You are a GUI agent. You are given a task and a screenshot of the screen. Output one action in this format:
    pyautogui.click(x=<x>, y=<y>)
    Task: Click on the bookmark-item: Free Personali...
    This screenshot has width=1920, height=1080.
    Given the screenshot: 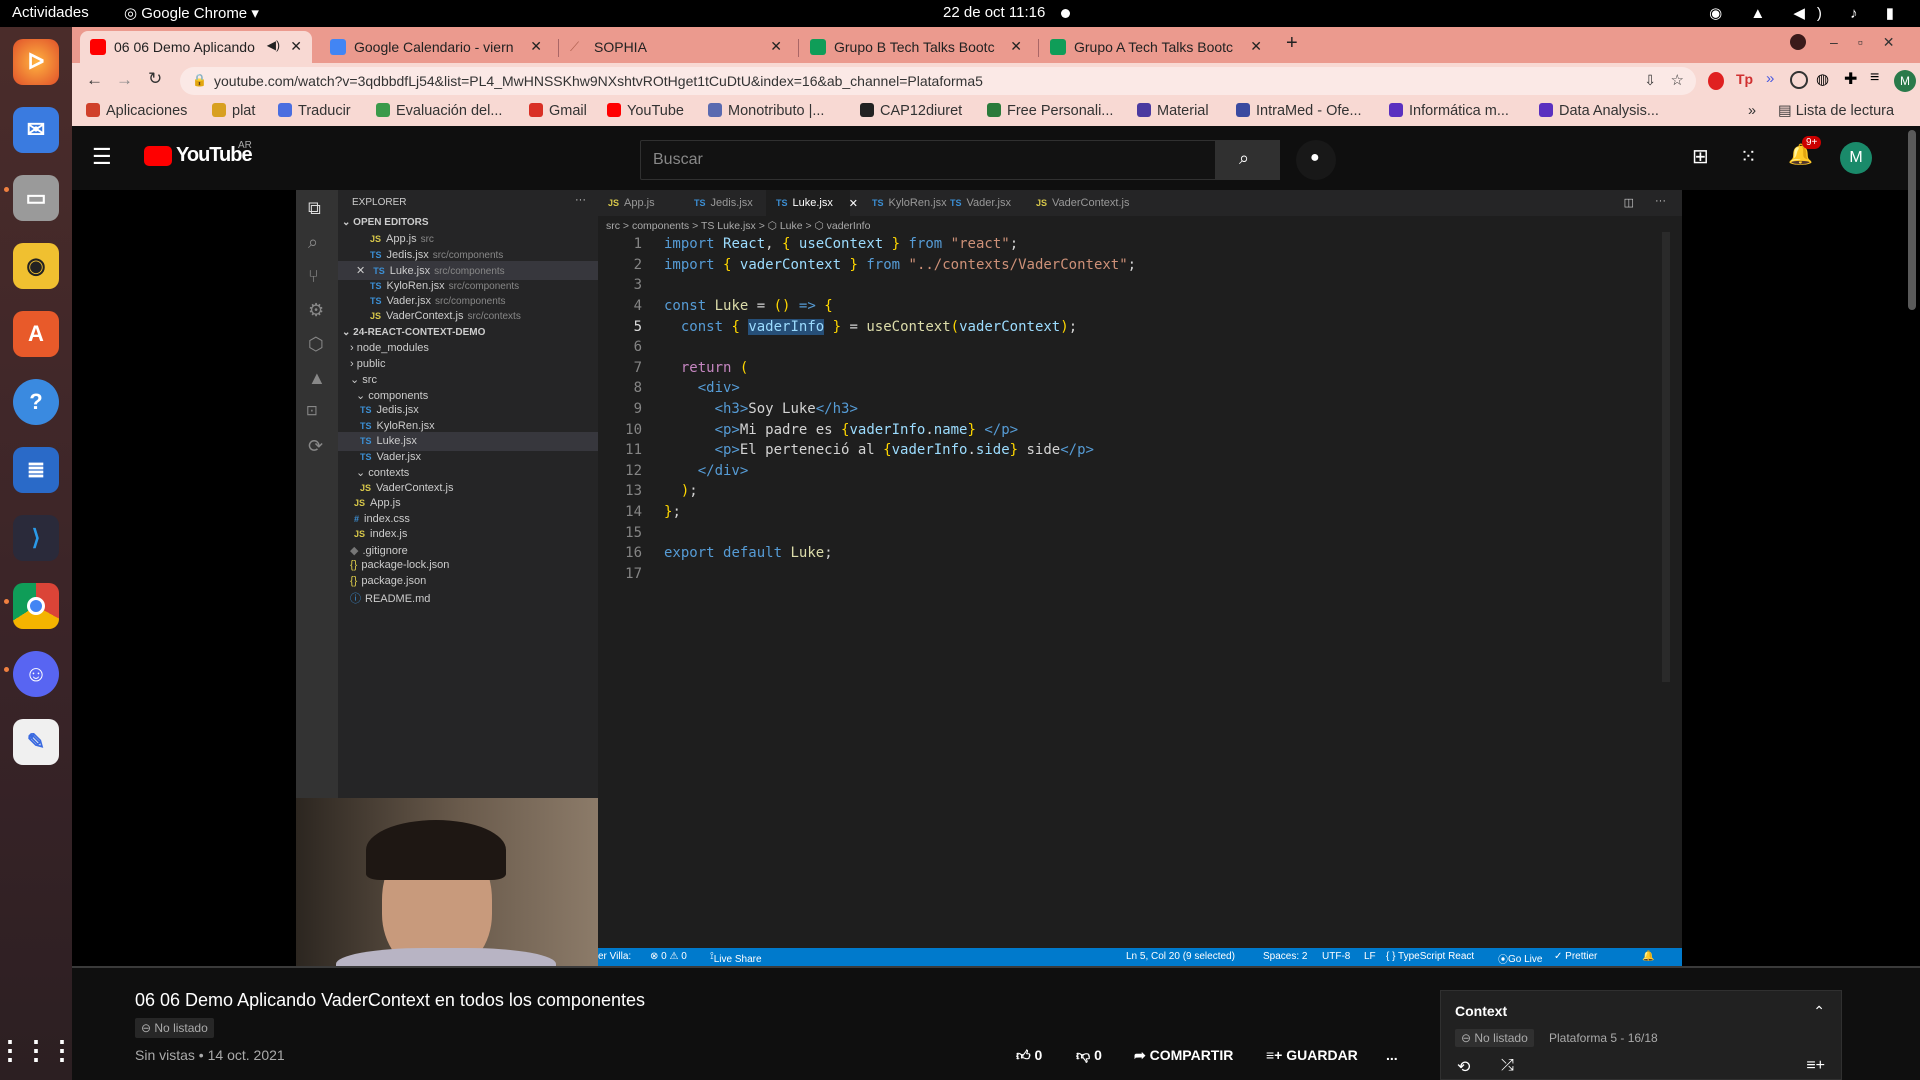 What is the action you would take?
    pyautogui.click(x=1050, y=111)
    